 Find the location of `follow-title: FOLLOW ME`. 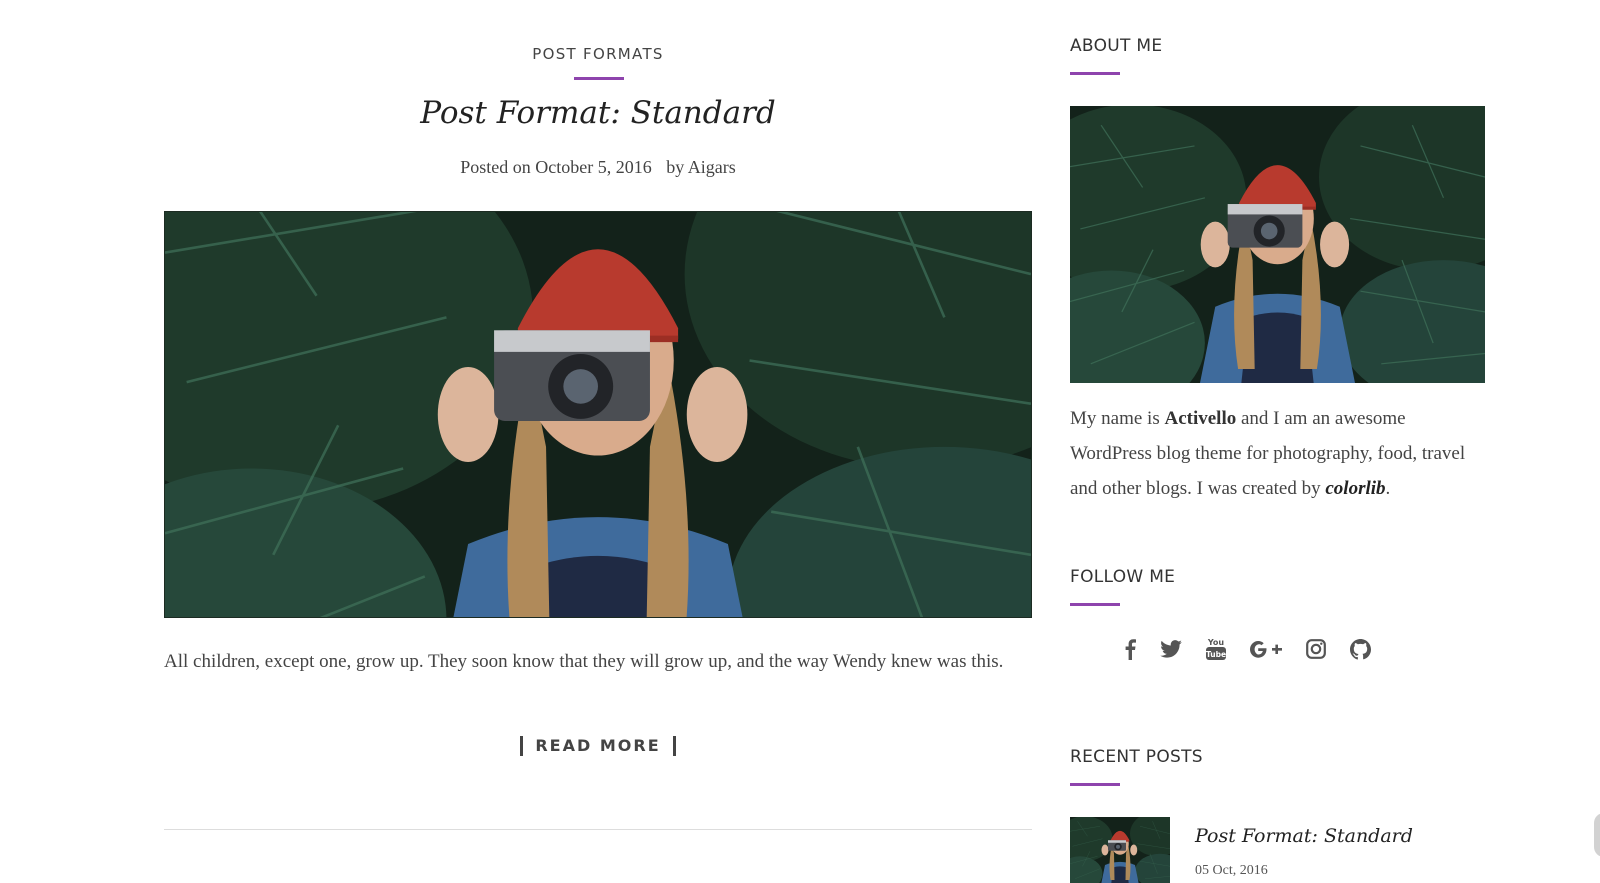

follow-title: FOLLOW ME is located at coordinates (1123, 577).